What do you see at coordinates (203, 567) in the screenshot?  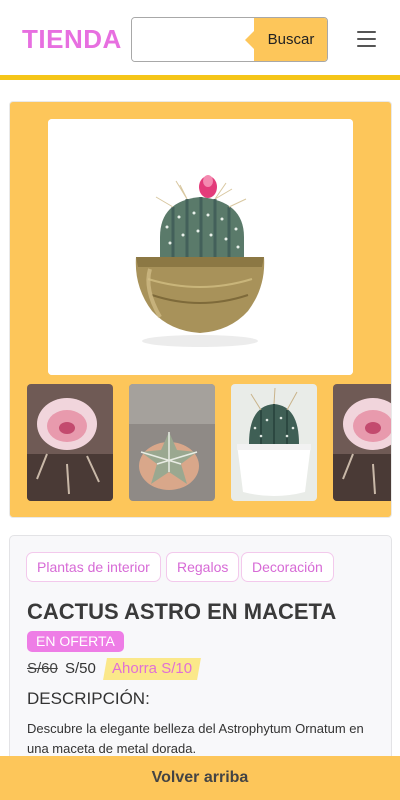 I see `tag-regalos: Regalos` at bounding box center [203, 567].